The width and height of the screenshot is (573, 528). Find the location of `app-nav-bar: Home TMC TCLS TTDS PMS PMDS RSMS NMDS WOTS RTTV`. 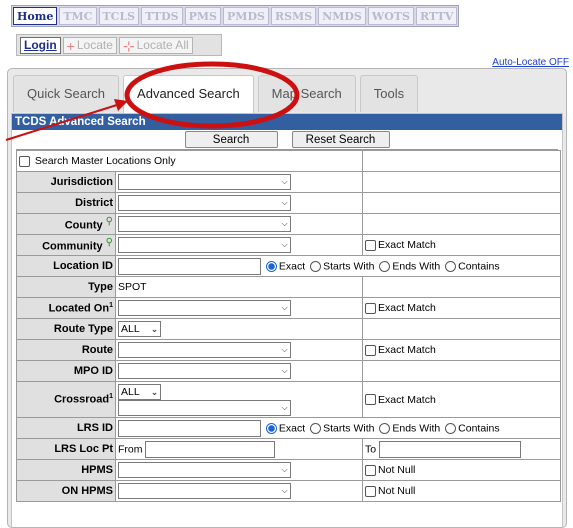

app-nav-bar: Home TMC TCLS TTDS PMS PMDS RSMS NMDS WOTS RTTV is located at coordinates (235, 16).